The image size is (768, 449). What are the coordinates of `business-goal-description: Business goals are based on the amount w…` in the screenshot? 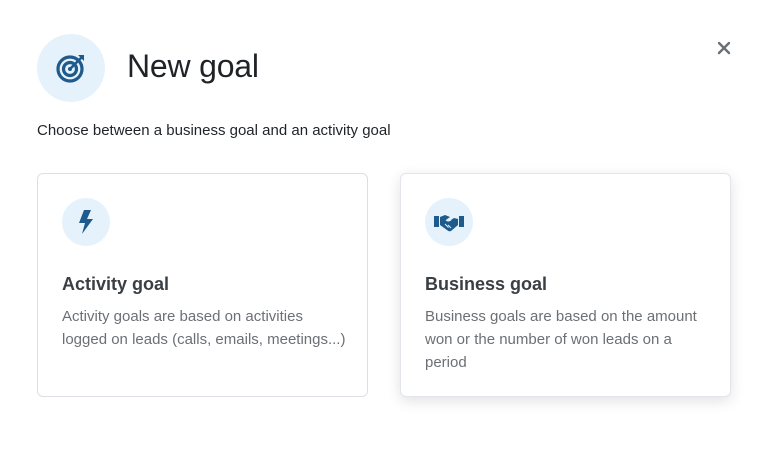 It's located at (561, 339).